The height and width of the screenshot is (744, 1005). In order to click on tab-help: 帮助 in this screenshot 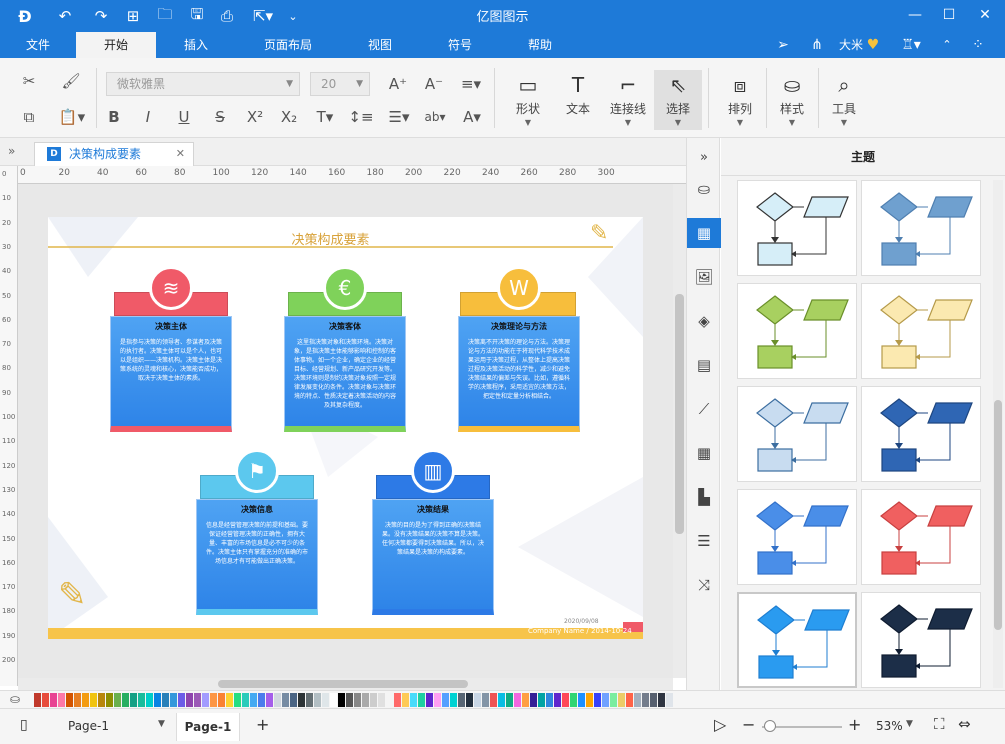, I will do `click(540, 45)`.